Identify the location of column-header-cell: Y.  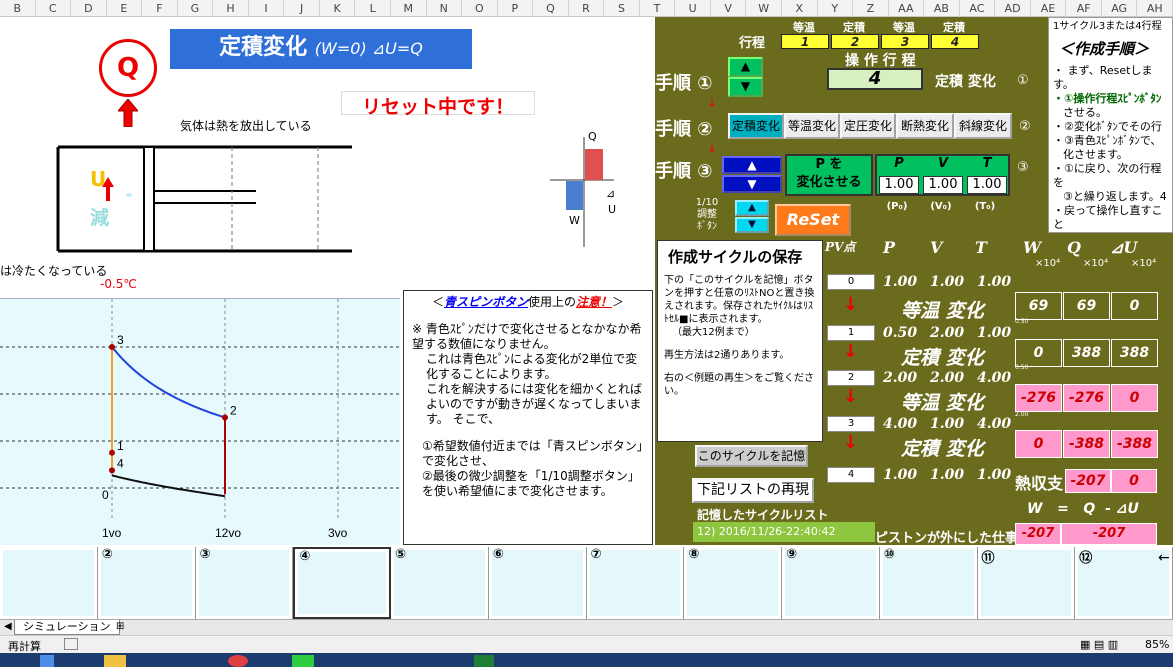
(835, 8).